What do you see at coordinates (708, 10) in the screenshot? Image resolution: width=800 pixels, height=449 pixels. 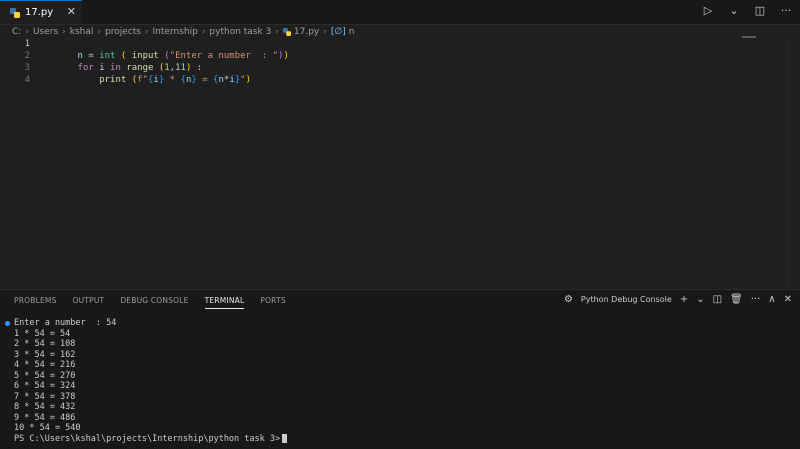 I see `run-icon: ▷` at bounding box center [708, 10].